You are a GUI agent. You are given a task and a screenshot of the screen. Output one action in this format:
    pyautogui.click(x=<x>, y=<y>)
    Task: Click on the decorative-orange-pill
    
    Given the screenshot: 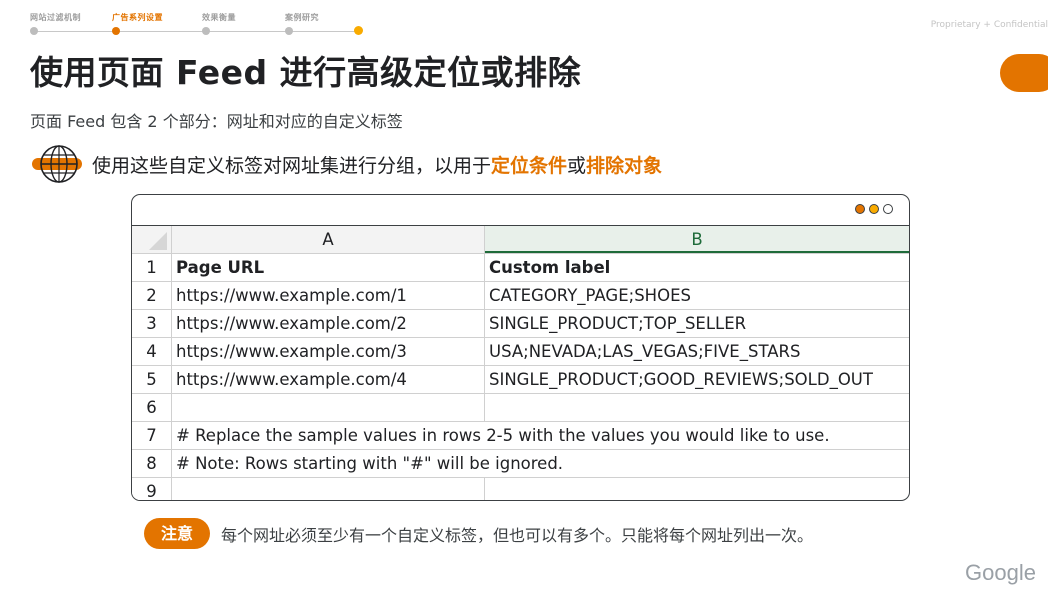 What is the action you would take?
    pyautogui.click(x=1024, y=73)
    